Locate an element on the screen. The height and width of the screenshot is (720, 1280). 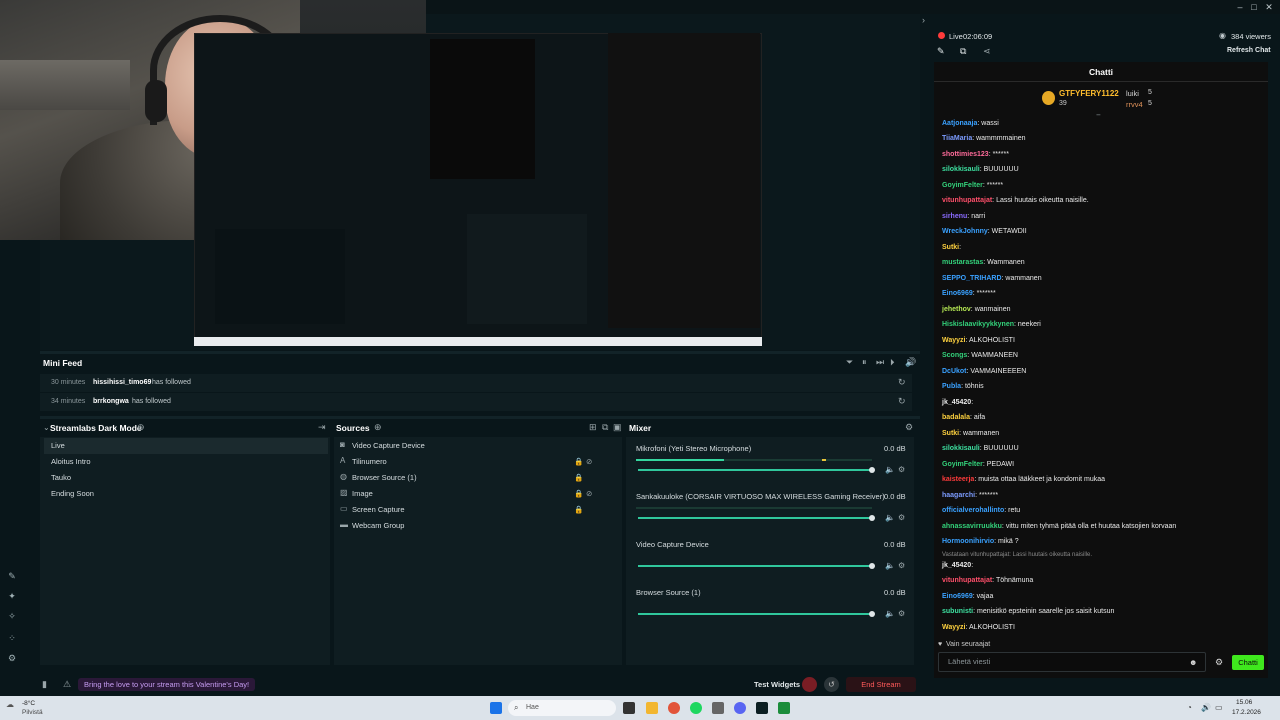
top-chatter-2: luiki is located at coordinates (1132, 93).